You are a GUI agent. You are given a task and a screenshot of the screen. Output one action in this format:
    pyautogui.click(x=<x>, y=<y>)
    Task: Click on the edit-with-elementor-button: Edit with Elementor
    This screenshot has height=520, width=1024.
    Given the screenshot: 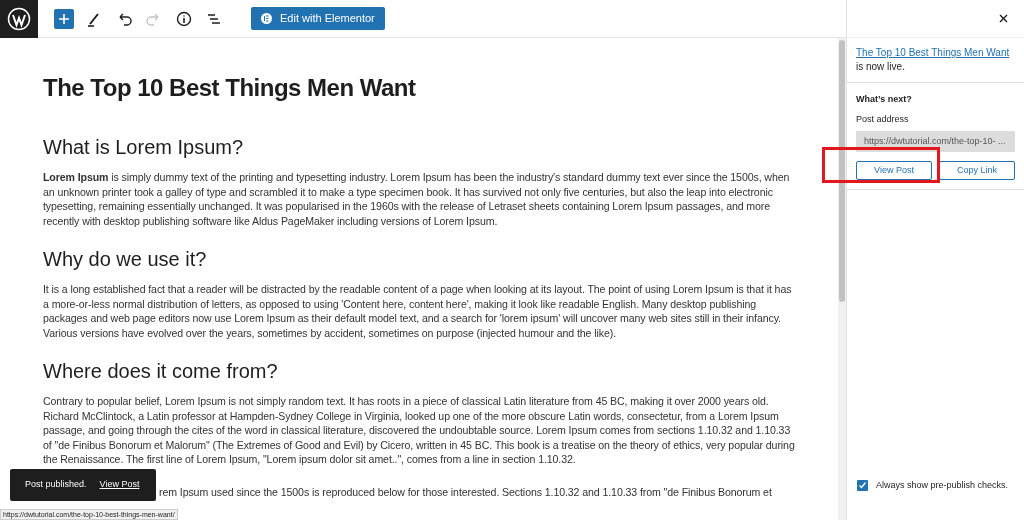 What is the action you would take?
    pyautogui.click(x=318, y=18)
    